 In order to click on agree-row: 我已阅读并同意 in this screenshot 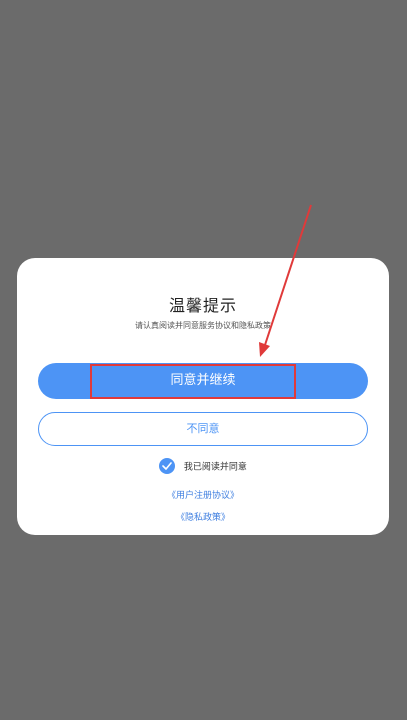, I will do `click(203, 466)`.